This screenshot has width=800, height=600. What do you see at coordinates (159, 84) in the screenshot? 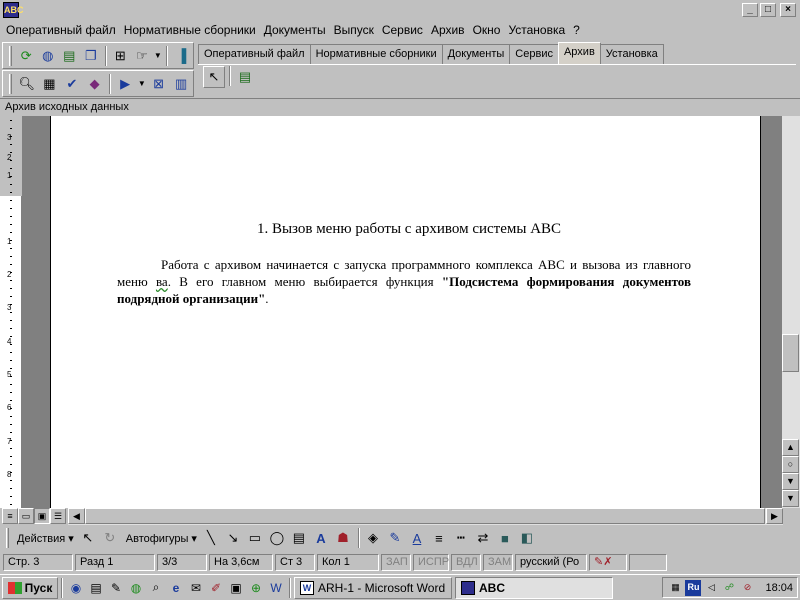
I see `x-box-icon: ⊠` at bounding box center [159, 84].